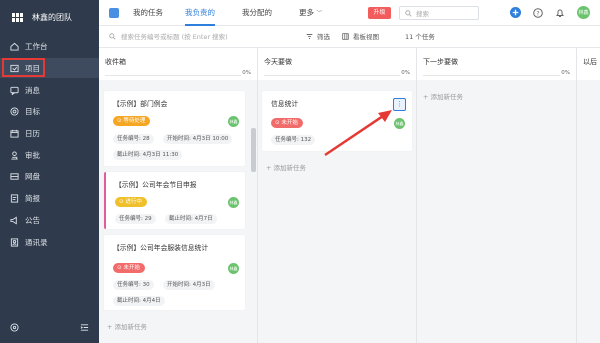 The height and width of the screenshot is (343, 600). I want to click on home-icon, so click(14, 46).